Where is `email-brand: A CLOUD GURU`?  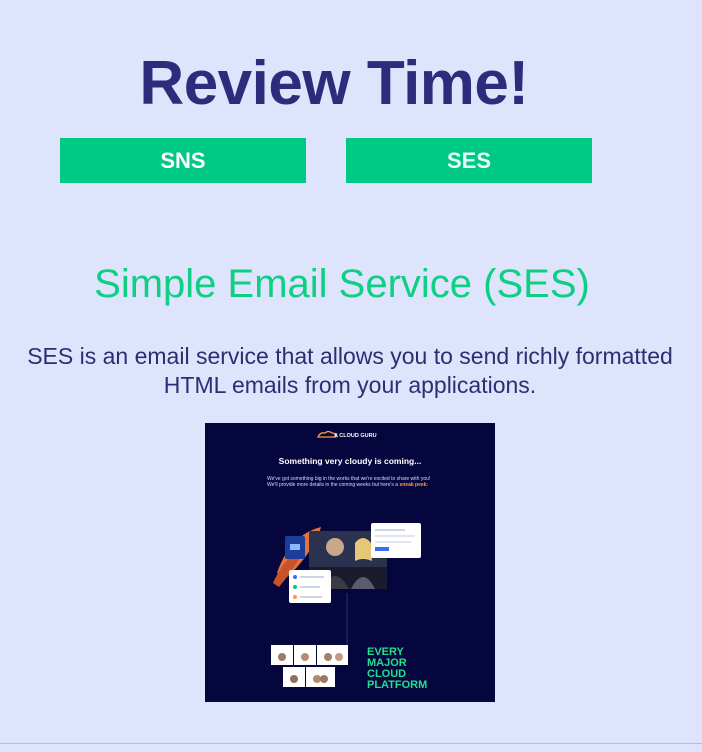 email-brand: A CLOUD GURU is located at coordinates (355, 436).